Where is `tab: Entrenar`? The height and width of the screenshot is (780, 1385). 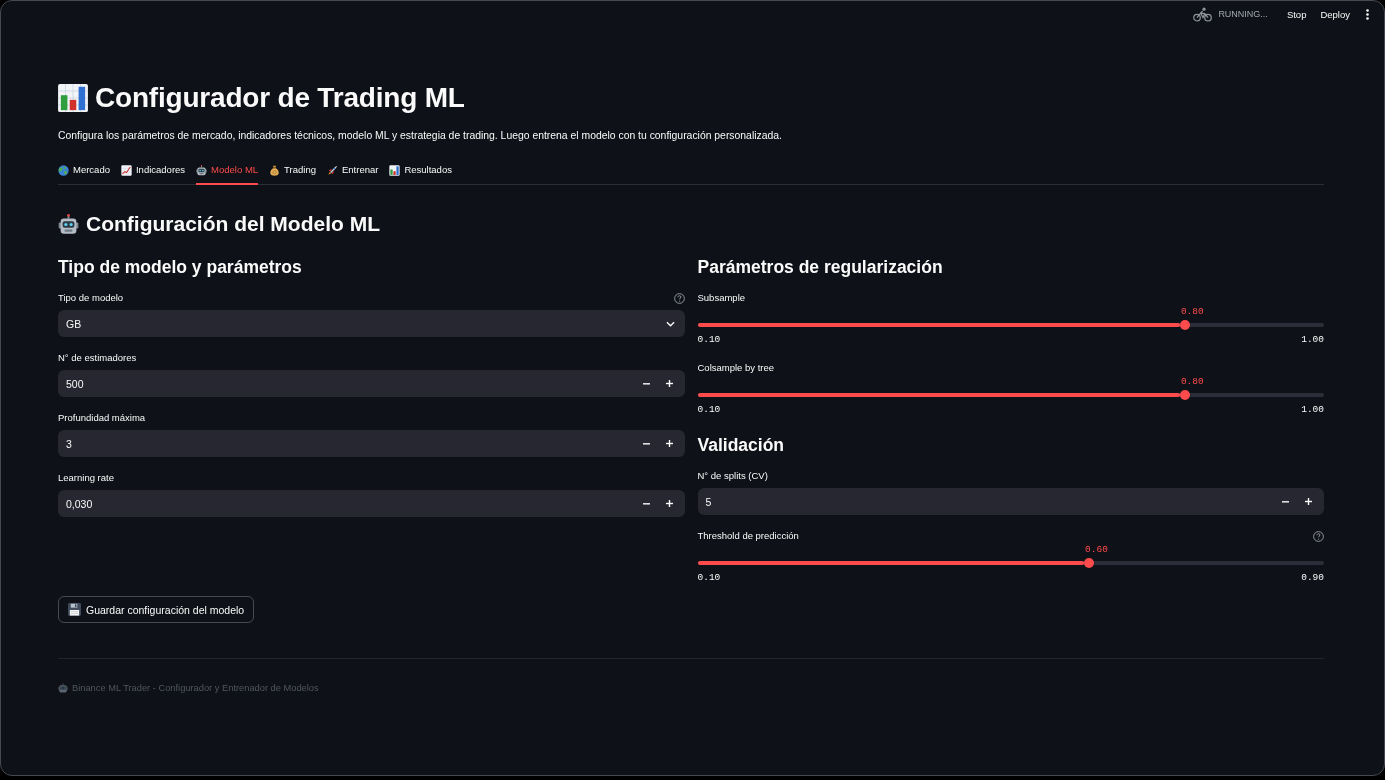
tab: Entrenar is located at coordinates (352, 174).